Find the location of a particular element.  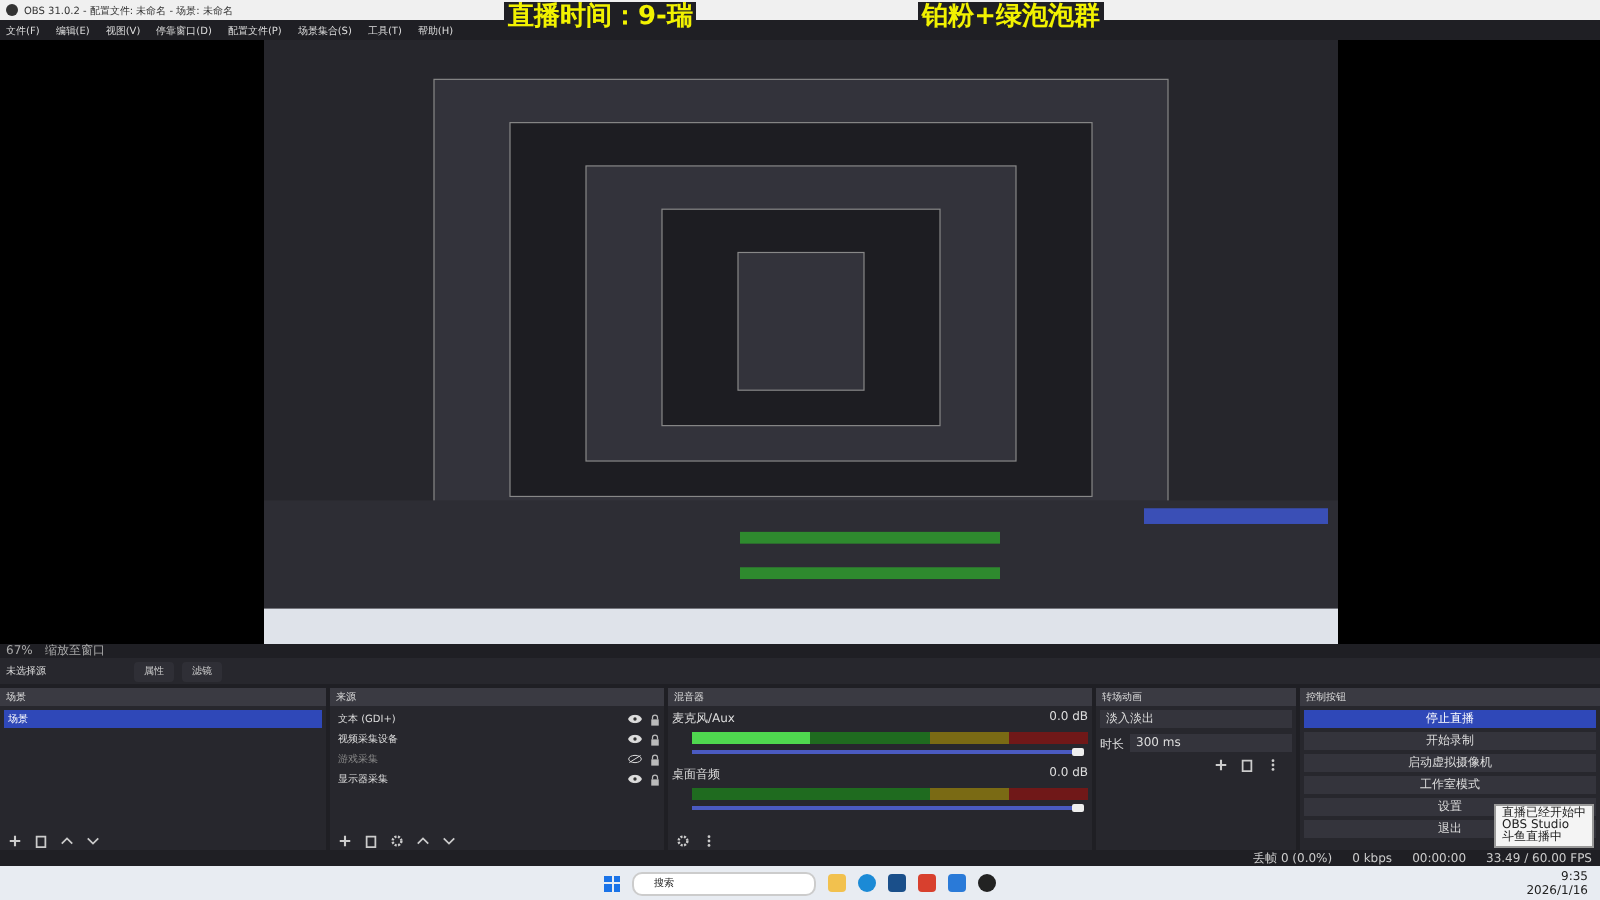

overlay-text: 直播时间：9-瑞 is located at coordinates (600, 18).